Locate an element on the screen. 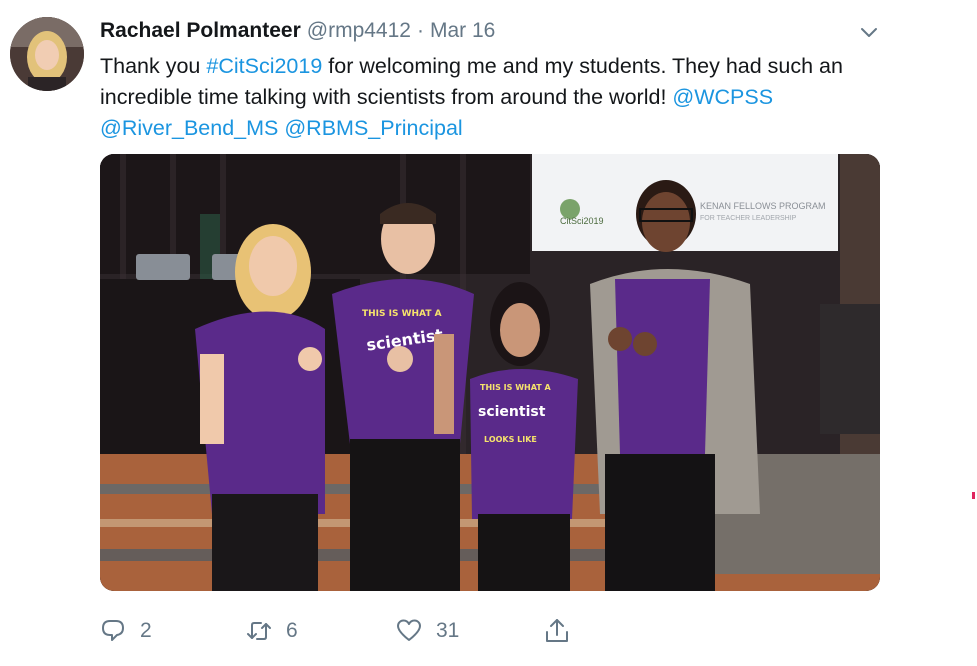  reply-icon is located at coordinates (113, 630).